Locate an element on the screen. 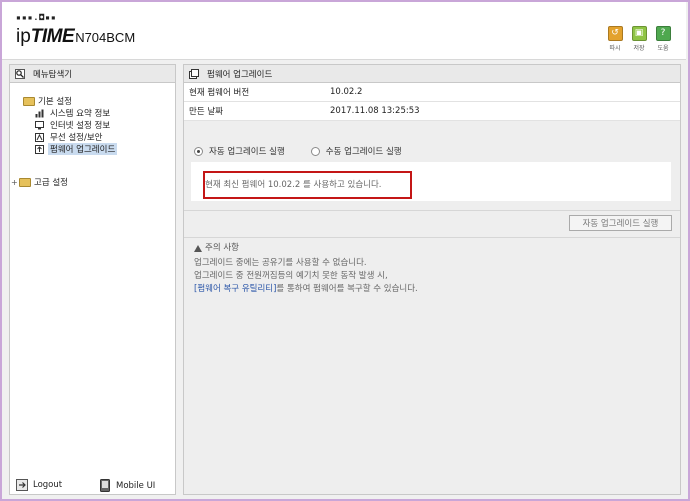 The height and width of the screenshot is (501, 690). radio-manual-label: 수동 업그레이드 실행 is located at coordinates (363, 152).